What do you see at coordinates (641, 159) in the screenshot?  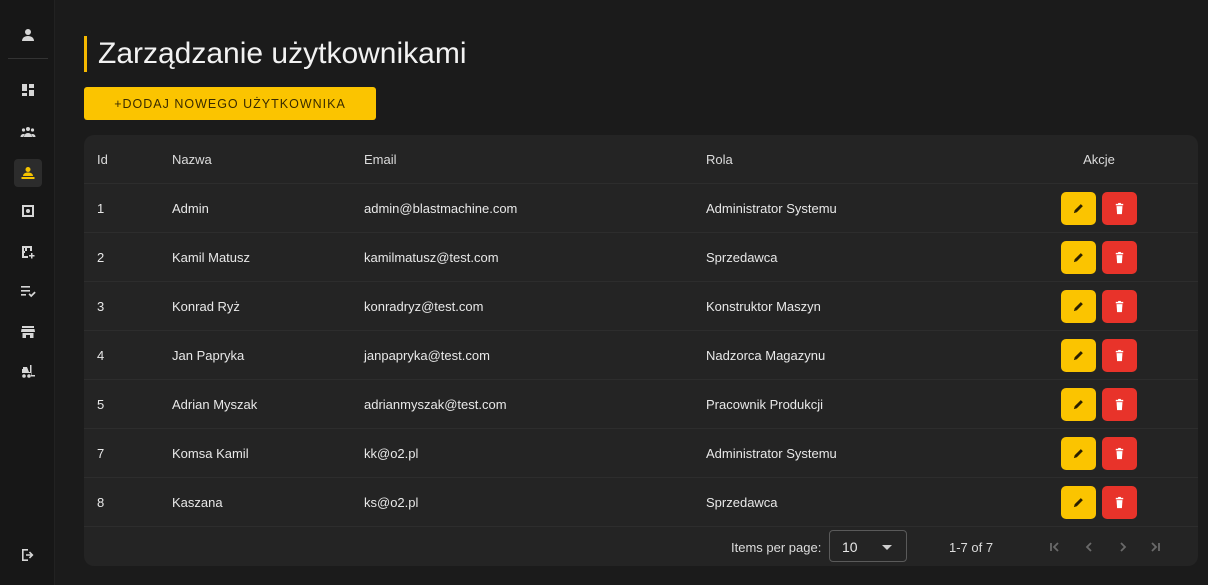 I see `table-header: Id Nazwa Email Rola Akcje` at bounding box center [641, 159].